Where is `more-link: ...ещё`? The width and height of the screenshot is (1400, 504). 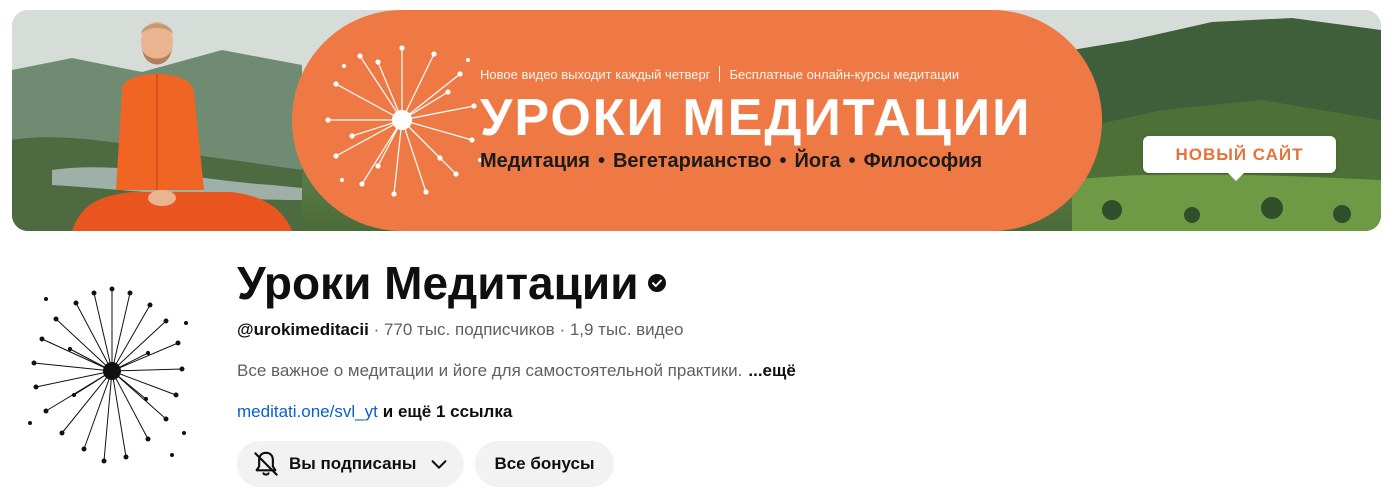
more-link: ...ещё is located at coordinates (771, 370).